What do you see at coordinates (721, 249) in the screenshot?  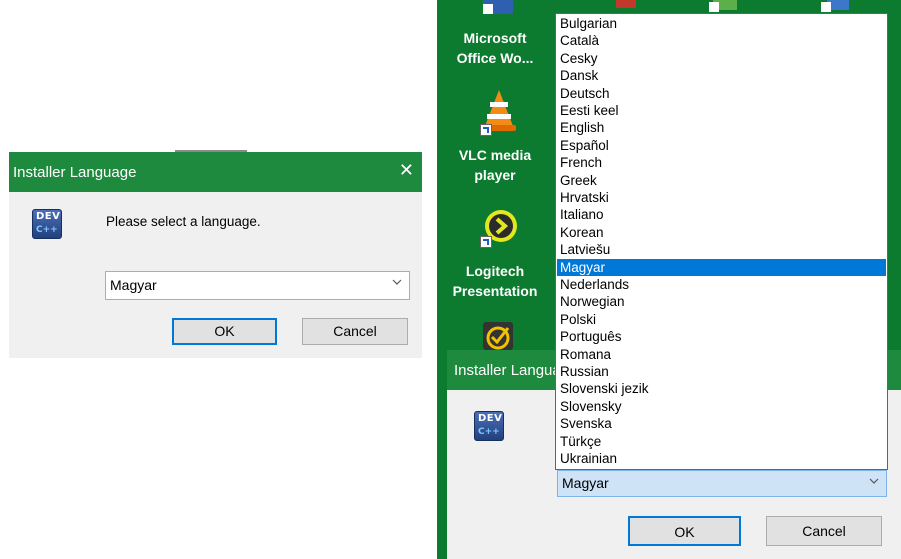 I see `language-option: Latviešu` at bounding box center [721, 249].